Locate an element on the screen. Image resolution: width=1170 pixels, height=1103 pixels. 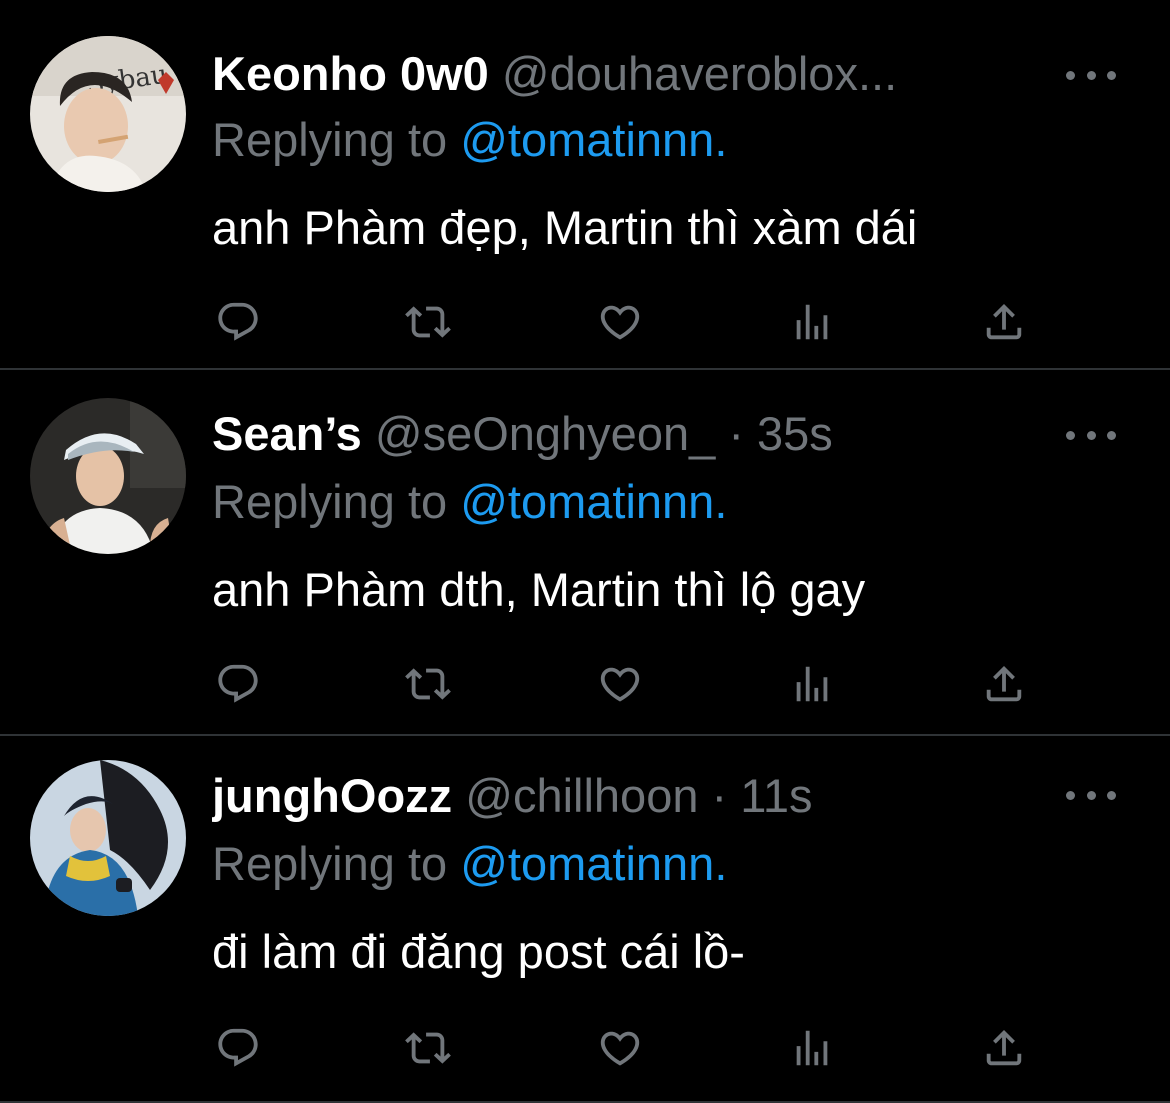
avatar: Sybau is located at coordinates (108, 114).